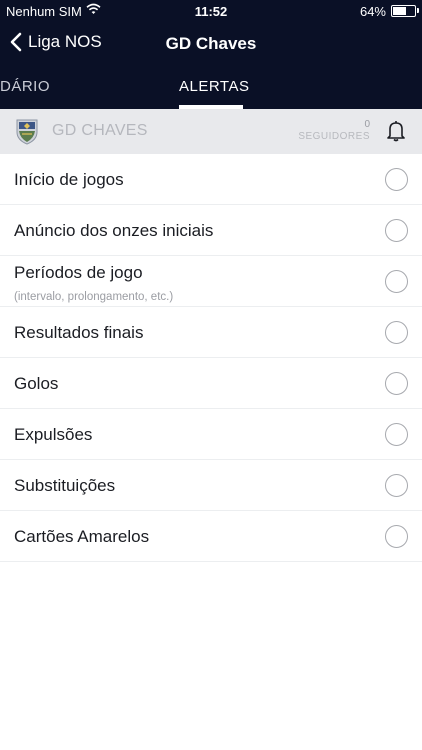  What do you see at coordinates (114, 230) in the screenshot?
I see `alert-label: Anúncio dos onzes iniciais` at bounding box center [114, 230].